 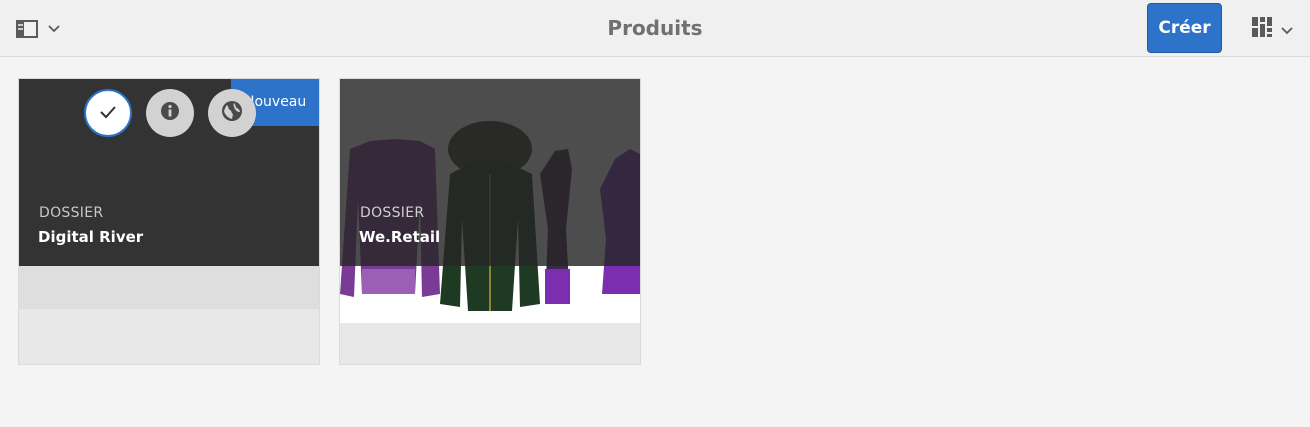 I want to click on page-title: Produits, so click(x=655, y=28).